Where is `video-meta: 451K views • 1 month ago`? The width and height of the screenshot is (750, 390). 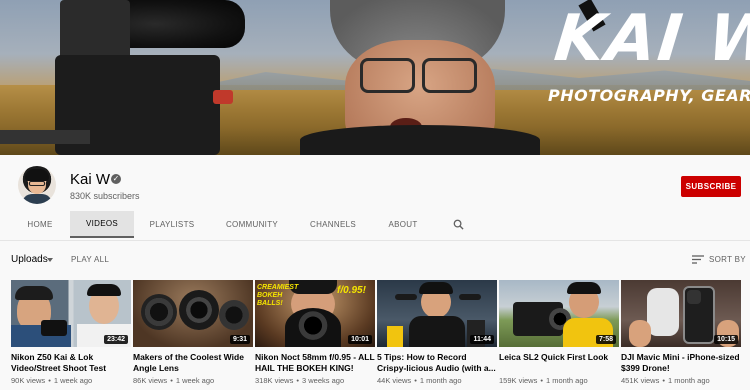 video-meta: 451K views • 1 month ago is located at coordinates (665, 380).